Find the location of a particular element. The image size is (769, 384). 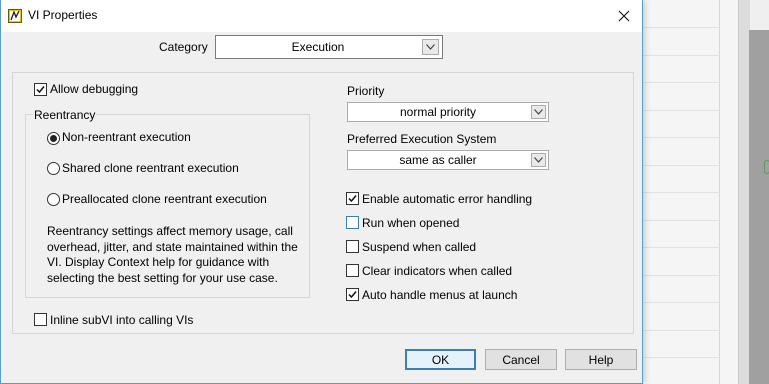

help-button: Help is located at coordinates (601, 359).